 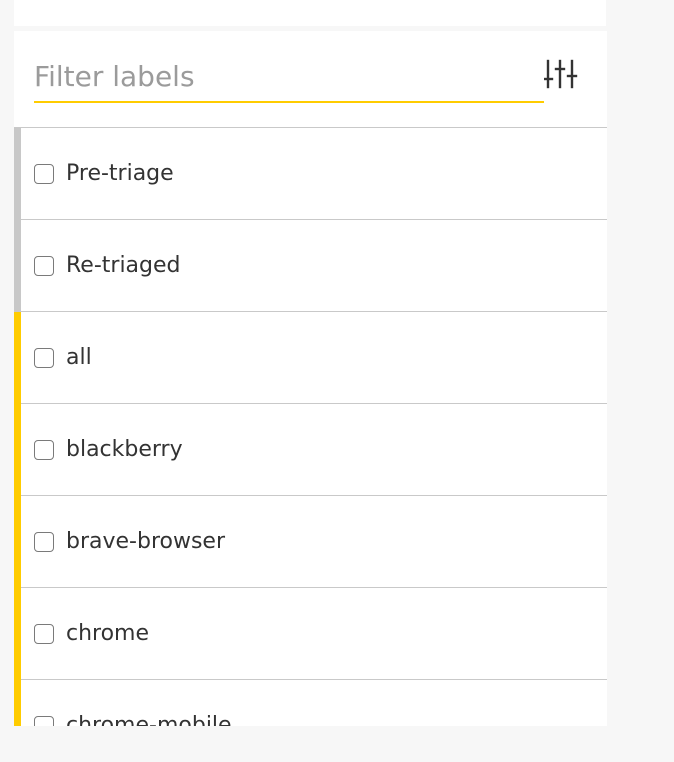 I want to click on label-item: chrome-mobile, so click(x=310, y=703).